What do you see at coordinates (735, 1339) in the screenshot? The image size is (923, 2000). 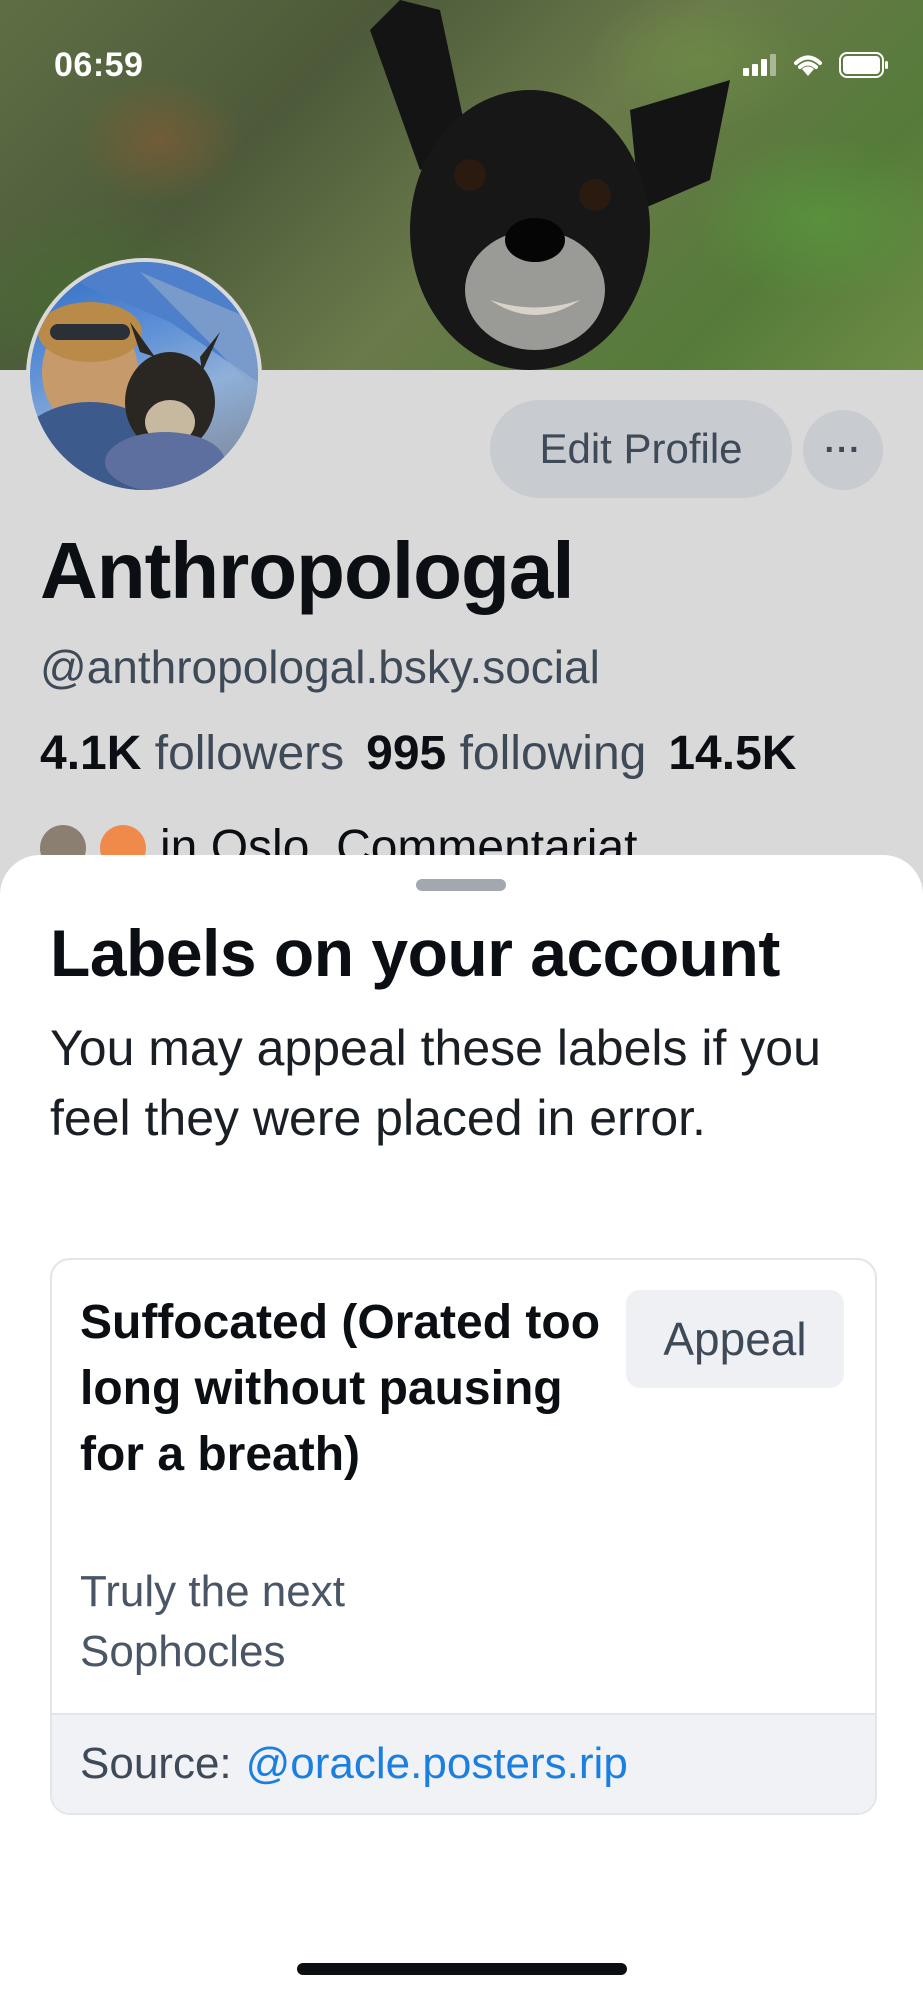 I see `appeal-button: Appeal` at bounding box center [735, 1339].